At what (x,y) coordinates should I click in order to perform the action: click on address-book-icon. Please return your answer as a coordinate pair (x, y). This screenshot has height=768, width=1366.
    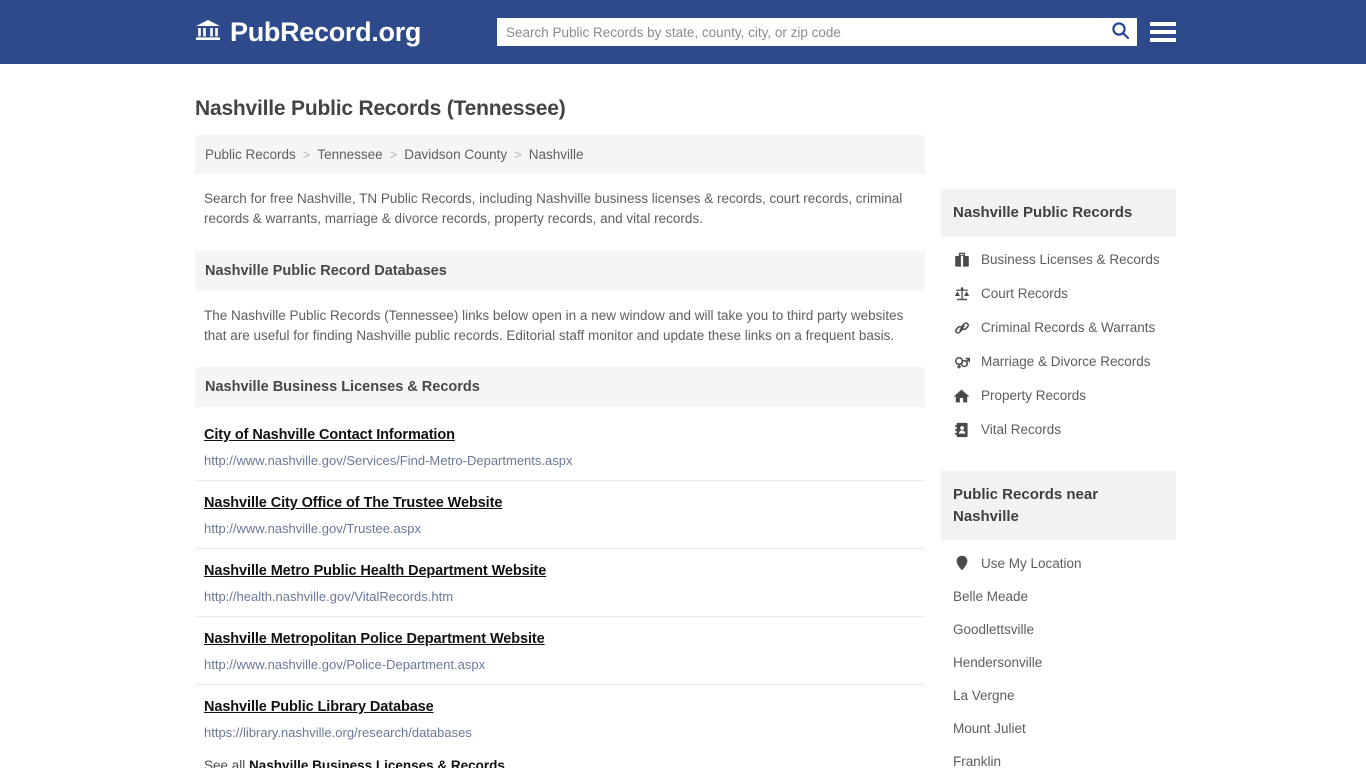
    Looking at the image, I should click on (961, 430).